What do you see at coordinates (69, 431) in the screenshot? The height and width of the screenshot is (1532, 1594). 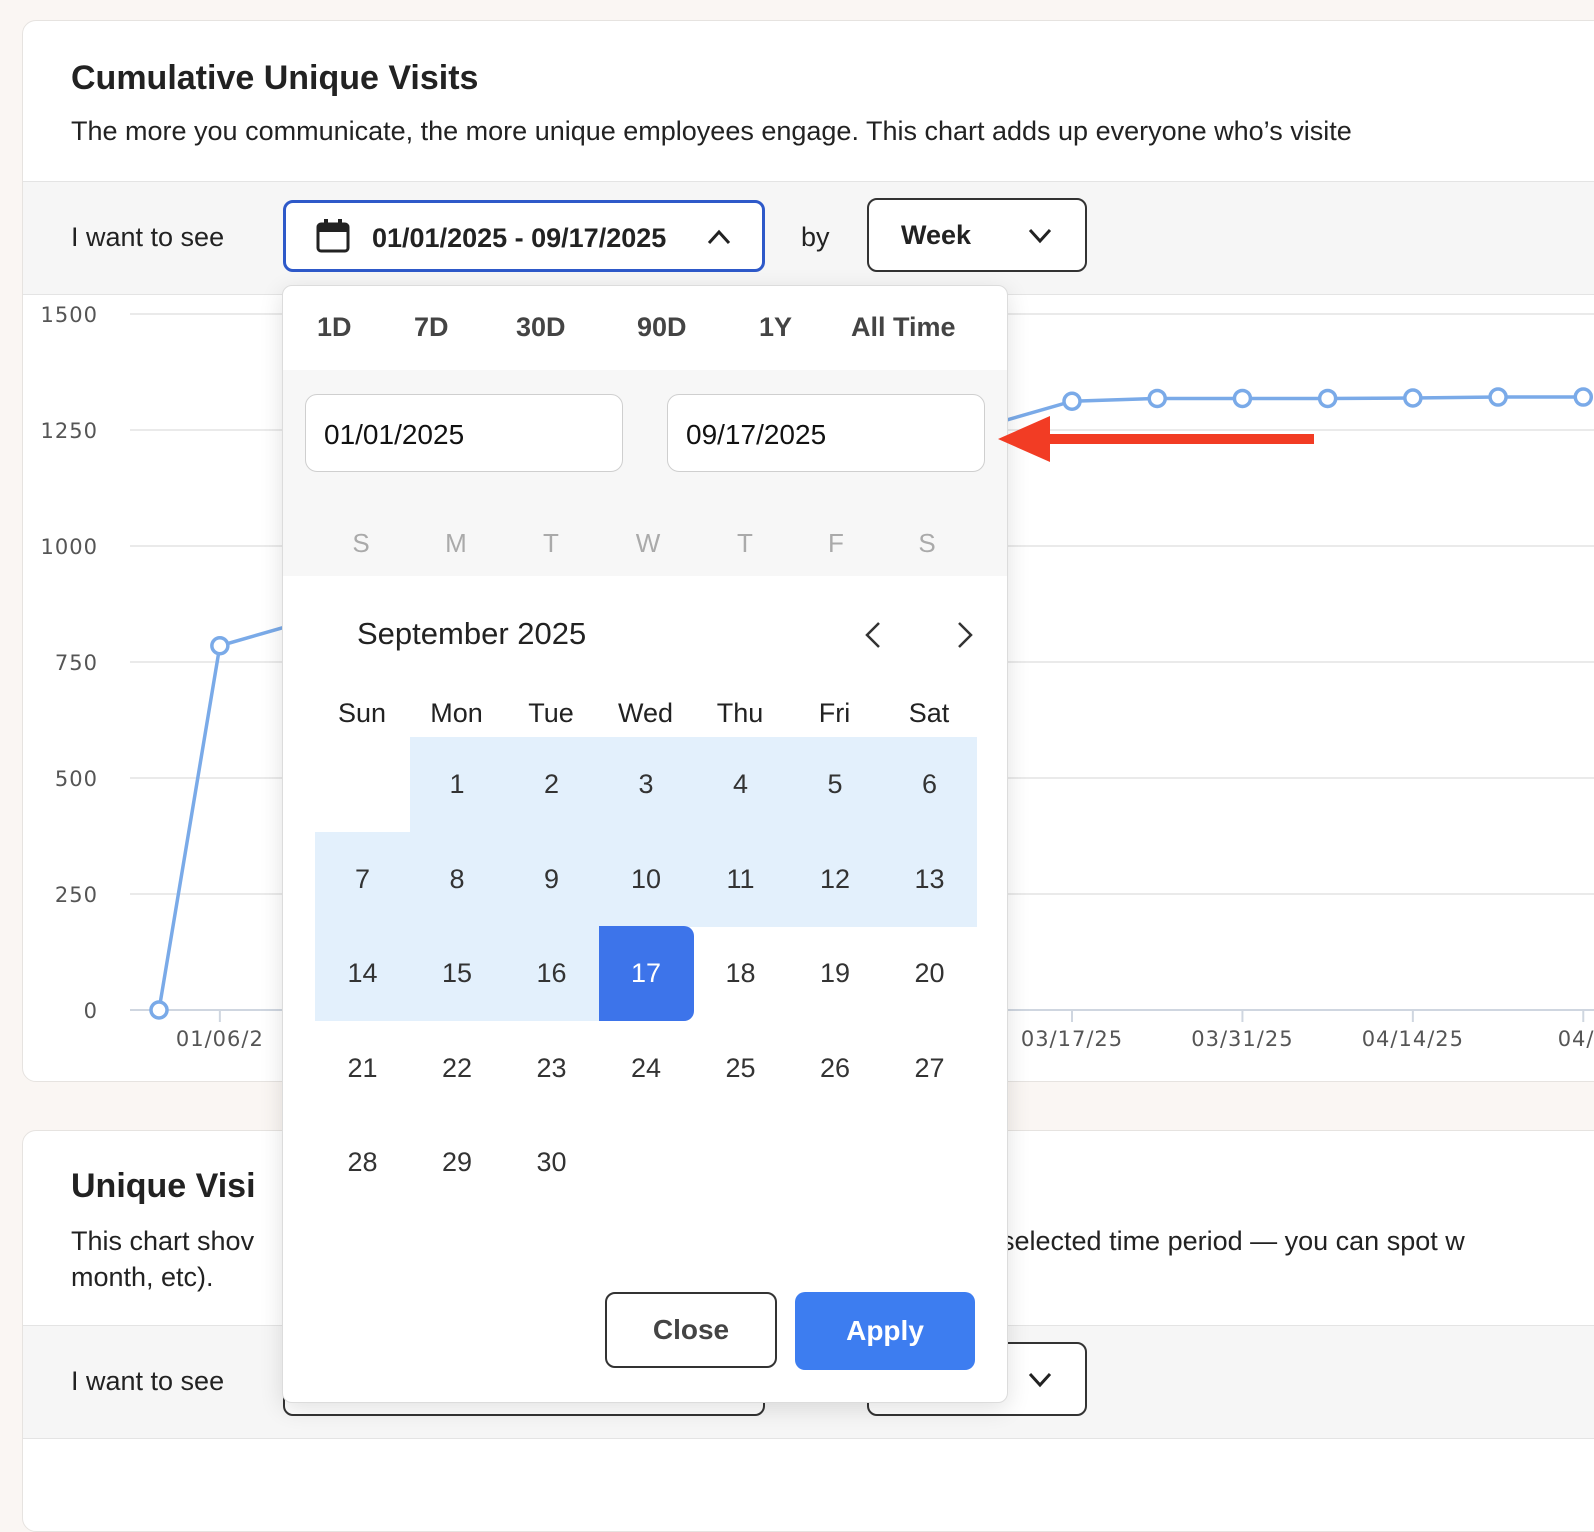 I see `y-tick-label: 1250` at bounding box center [69, 431].